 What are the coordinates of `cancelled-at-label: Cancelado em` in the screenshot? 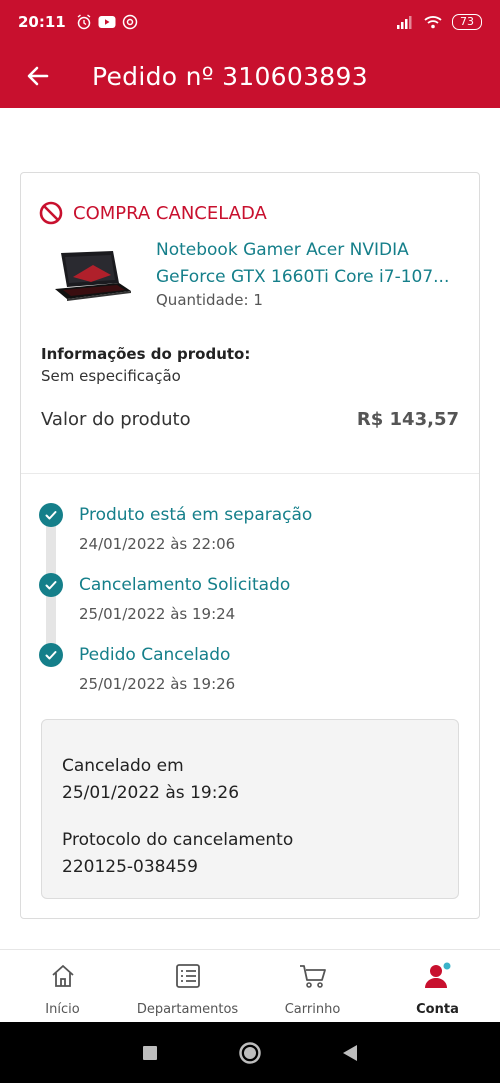 It's located at (123, 766).